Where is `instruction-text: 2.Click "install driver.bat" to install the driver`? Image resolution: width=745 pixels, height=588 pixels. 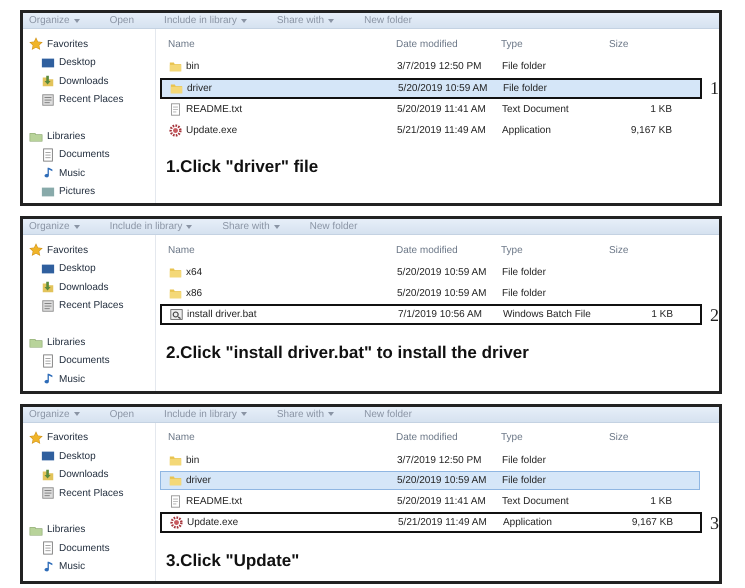
instruction-text: 2.Click "install driver.bat" to install the driver is located at coordinates (348, 352).